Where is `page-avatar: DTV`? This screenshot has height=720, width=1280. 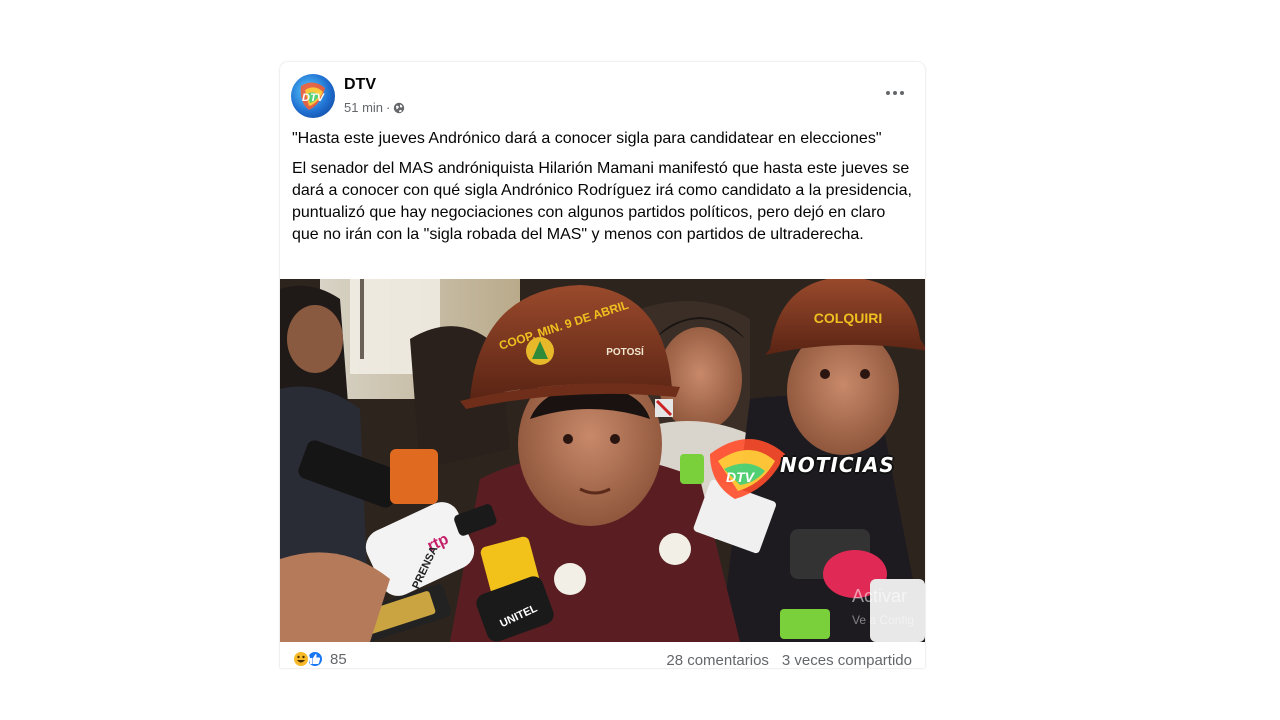
page-avatar: DTV is located at coordinates (313, 96).